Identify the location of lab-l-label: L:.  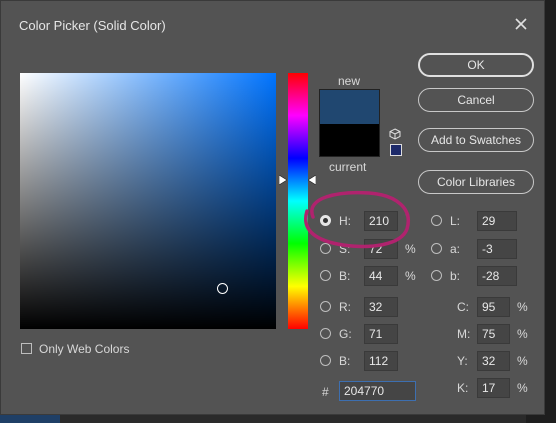
(455, 221).